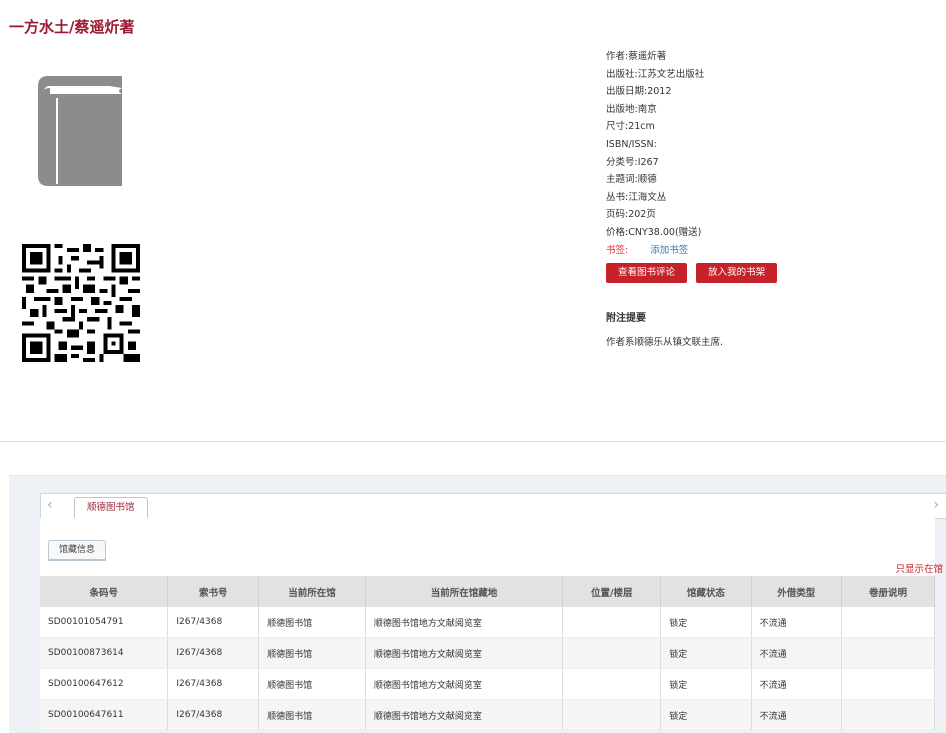 The image size is (946, 733). Describe the element at coordinates (50, 505) in the screenshot. I see `chevron-left-icon: ‹` at that location.